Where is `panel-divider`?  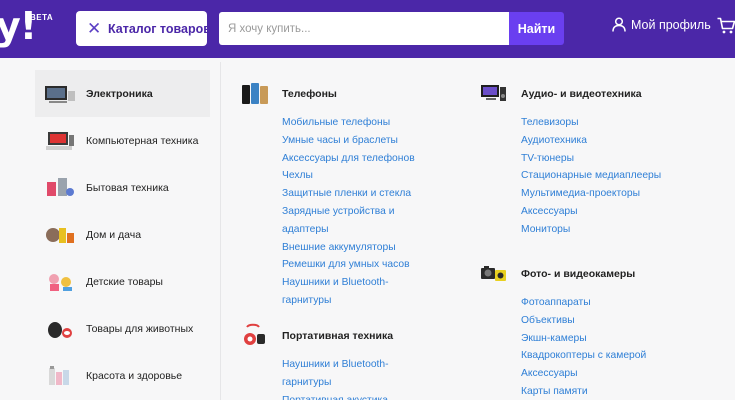 panel-divider is located at coordinates (220, 231).